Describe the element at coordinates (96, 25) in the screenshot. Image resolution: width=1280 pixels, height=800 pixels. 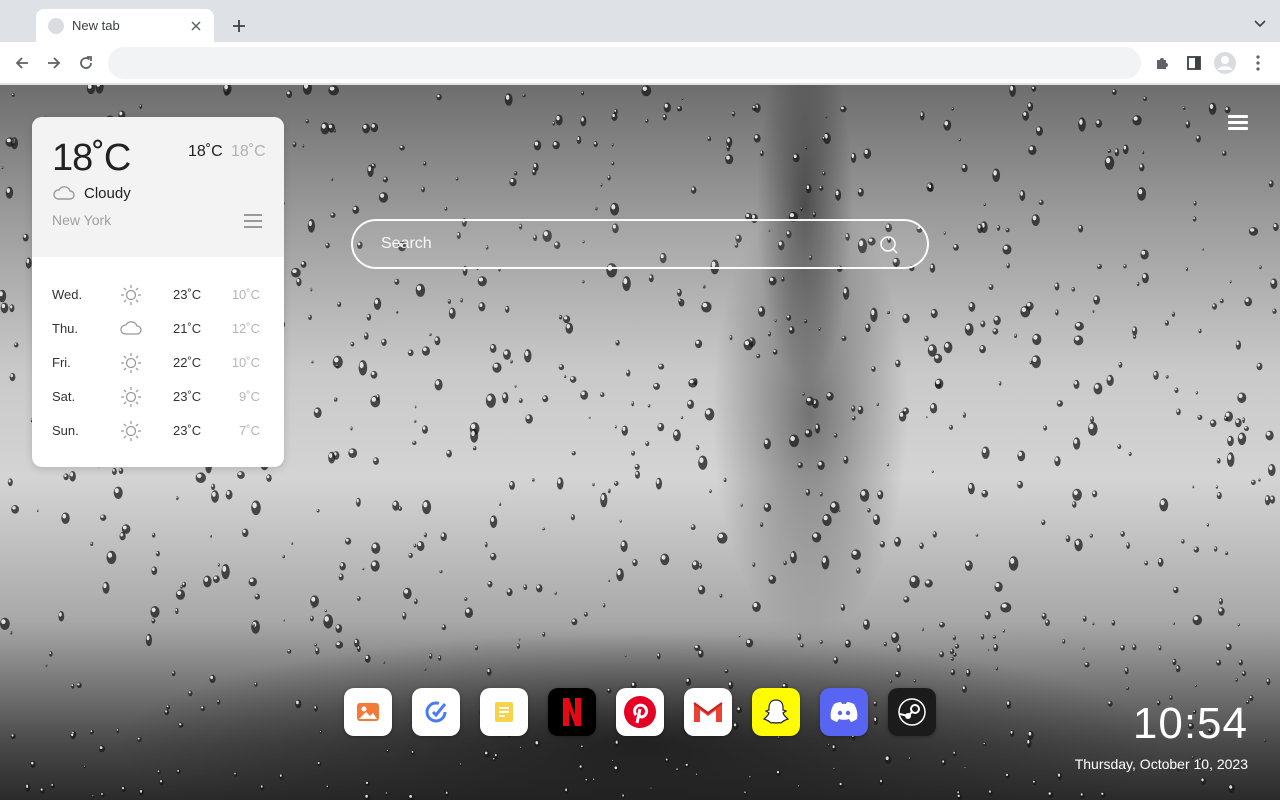
I see `tab-title: New tab` at that location.